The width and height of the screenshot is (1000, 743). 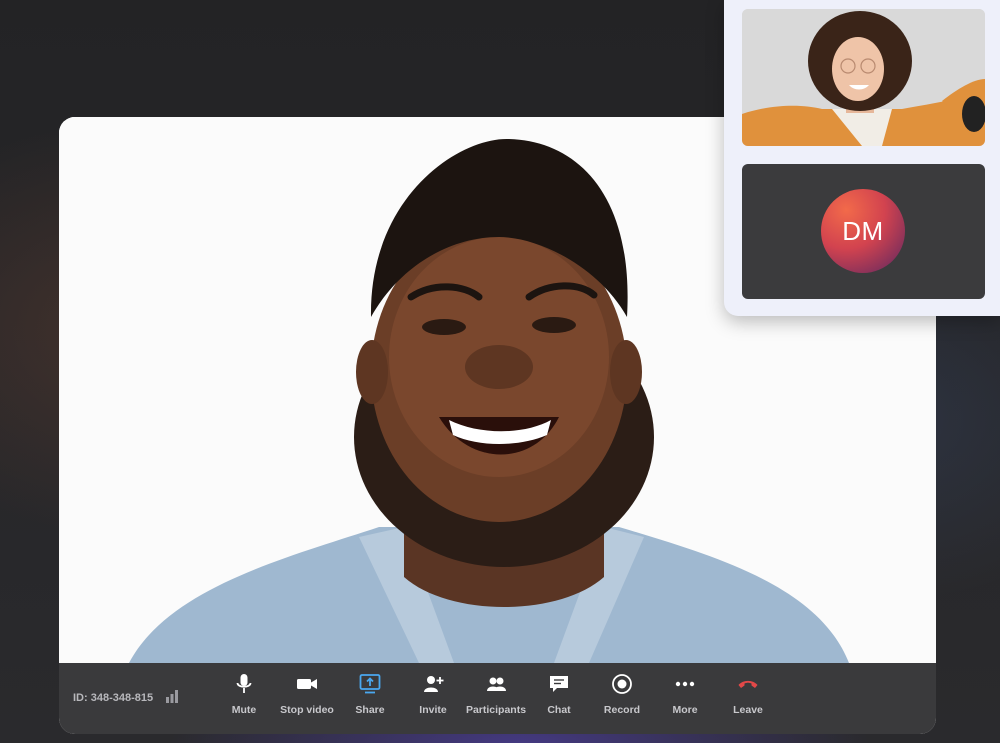 What do you see at coordinates (559, 699) in the screenshot?
I see `chat-button: Chat` at bounding box center [559, 699].